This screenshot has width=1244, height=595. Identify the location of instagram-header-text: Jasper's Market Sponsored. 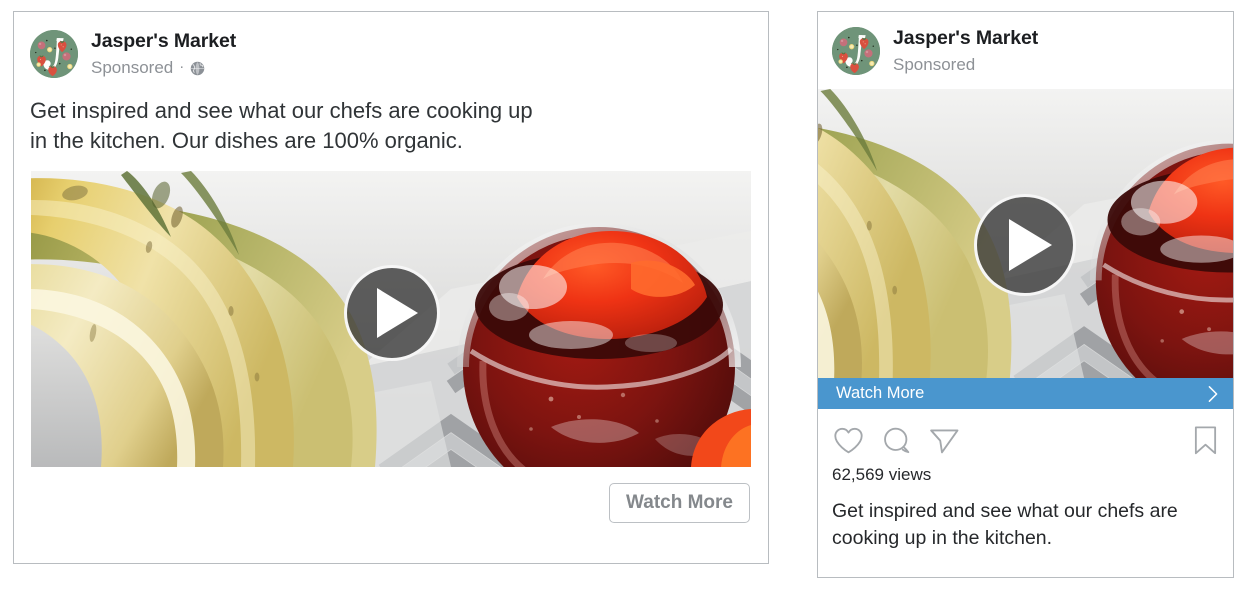
(965, 51).